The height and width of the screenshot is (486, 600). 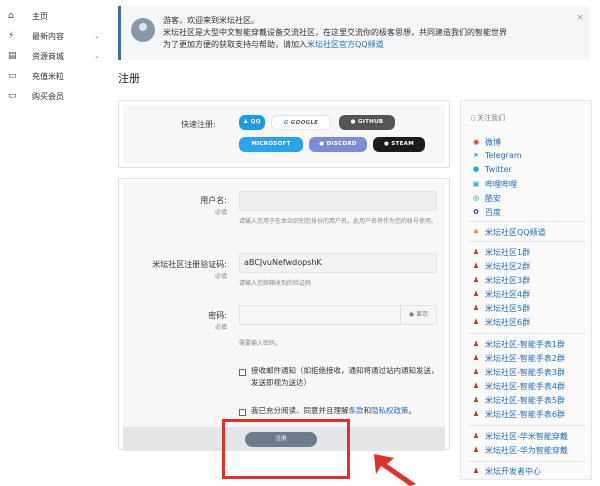 What do you see at coordinates (526, 436) in the screenshot?
I see `qq-group-label: 米坛社区-华米智能穿戴` at bounding box center [526, 436].